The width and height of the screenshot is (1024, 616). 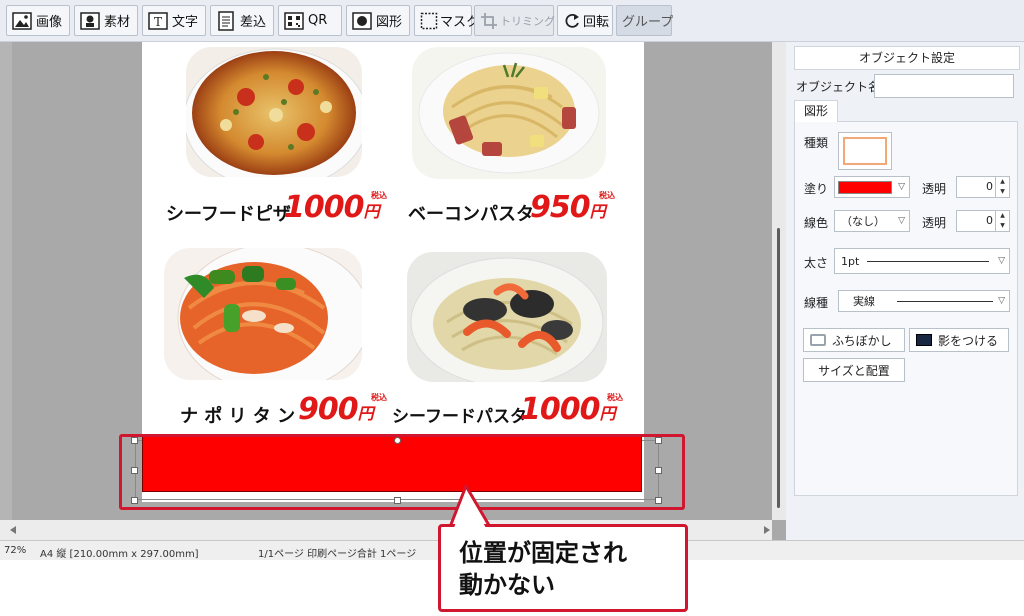 I want to click on qr-button: QR, so click(x=310, y=20).